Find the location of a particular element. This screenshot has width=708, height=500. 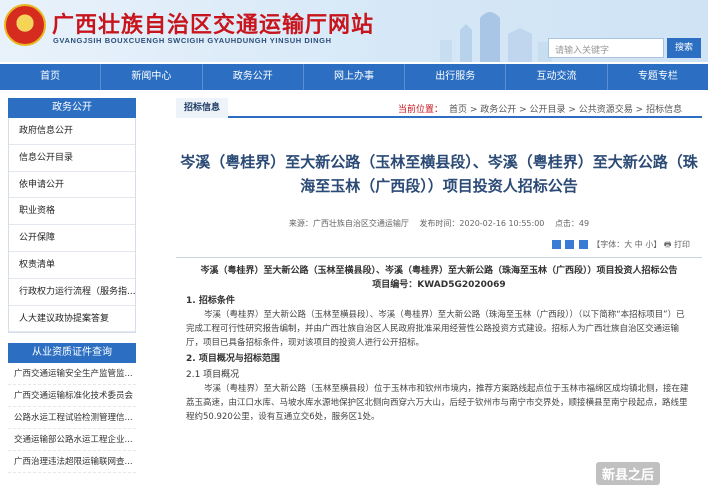

font-size-switch: 【字体：大 中 小】 is located at coordinates (626, 244).